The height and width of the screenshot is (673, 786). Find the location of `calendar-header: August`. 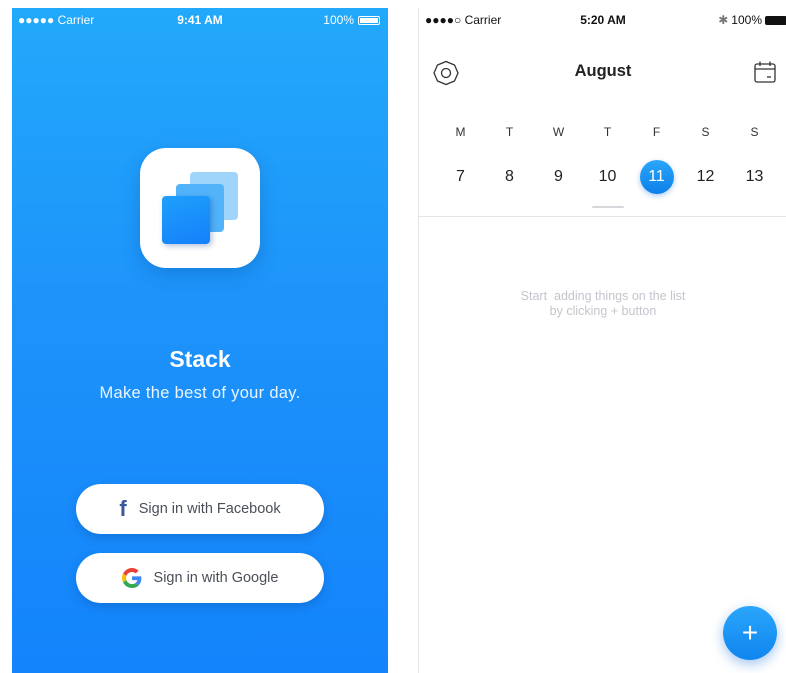

calendar-header: August is located at coordinates (602, 72).